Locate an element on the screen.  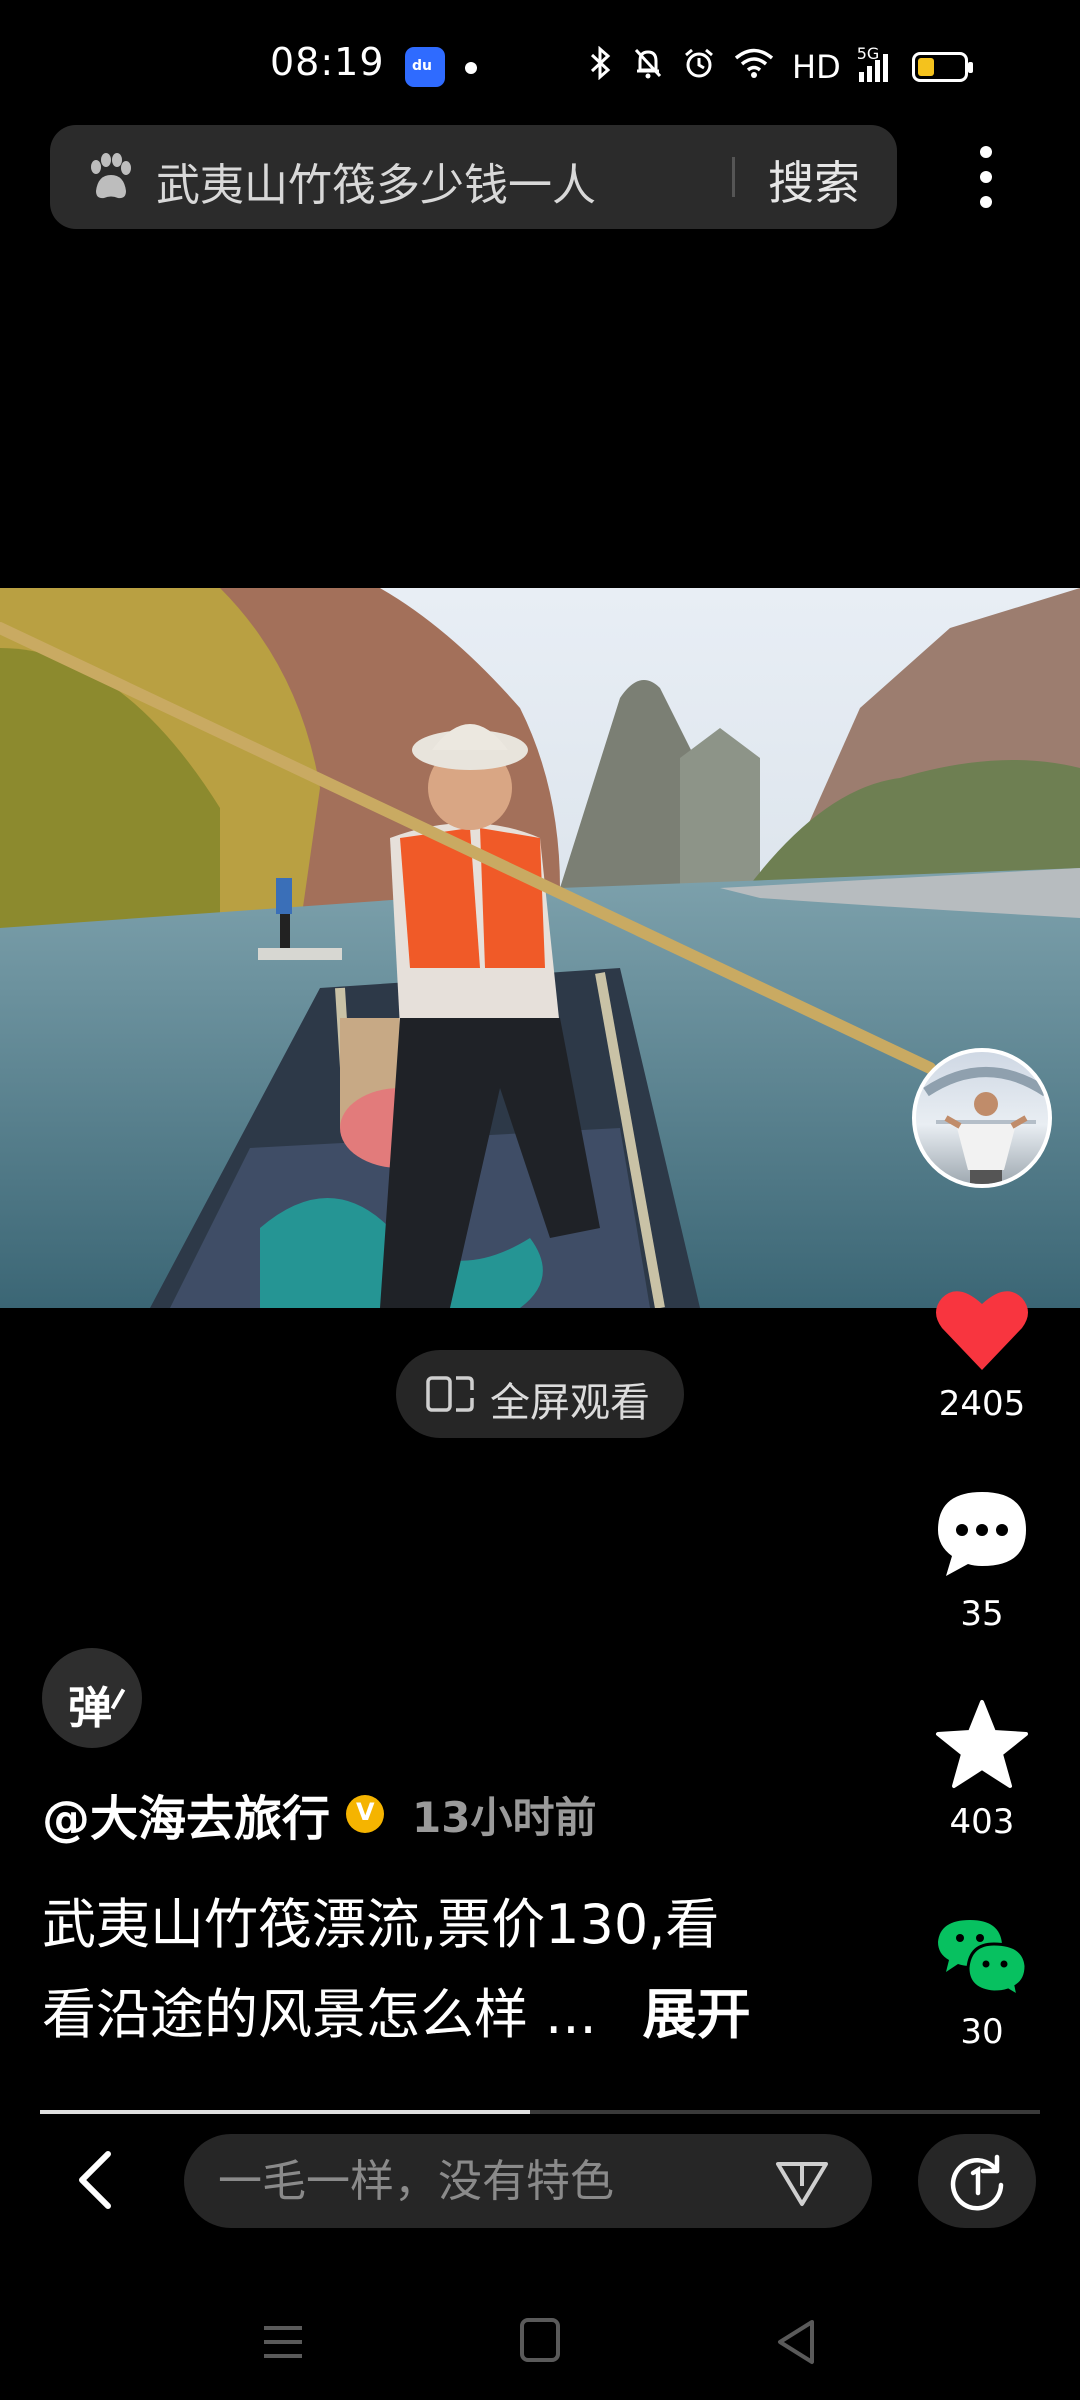
baidu-app-icon is located at coordinates (425, 67).